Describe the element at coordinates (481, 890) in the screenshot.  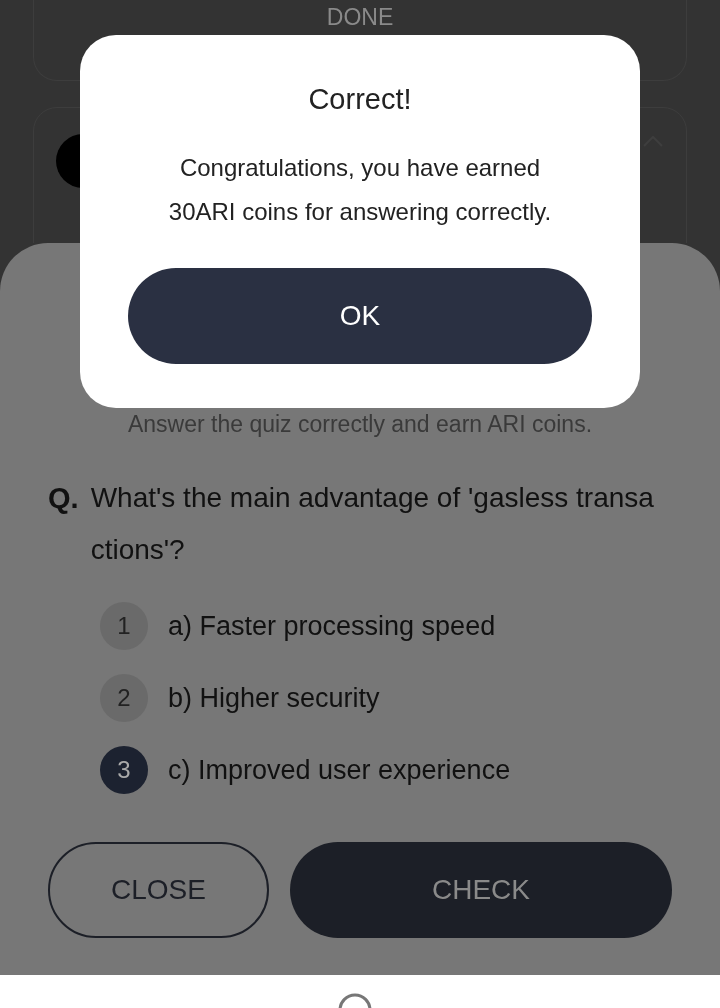
I see `check-button: CHECK` at that location.